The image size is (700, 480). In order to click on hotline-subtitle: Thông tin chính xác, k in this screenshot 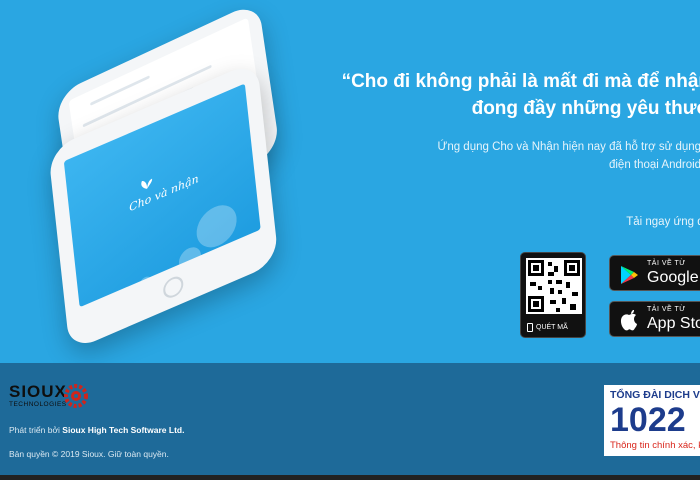, I will do `click(655, 445)`.